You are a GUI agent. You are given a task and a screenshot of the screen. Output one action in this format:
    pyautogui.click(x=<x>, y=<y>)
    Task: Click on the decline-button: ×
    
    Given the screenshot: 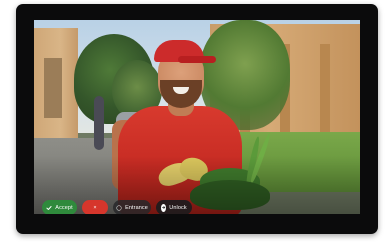 What is the action you would take?
    pyautogui.click(x=95, y=207)
    